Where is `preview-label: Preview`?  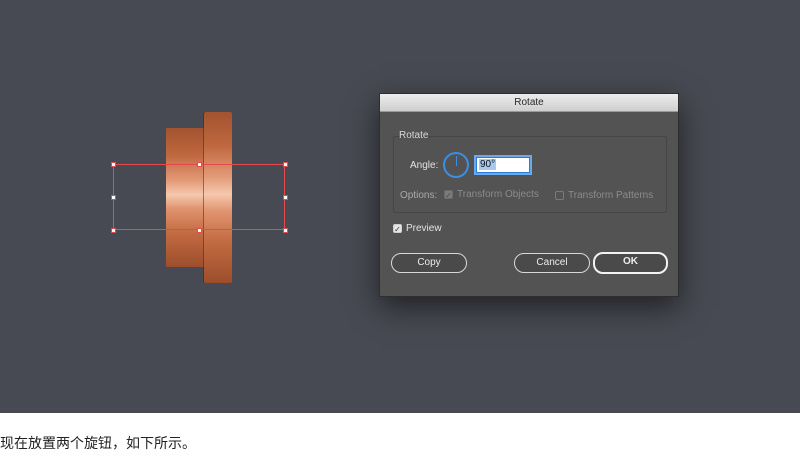
preview-label: Preview is located at coordinates (424, 228).